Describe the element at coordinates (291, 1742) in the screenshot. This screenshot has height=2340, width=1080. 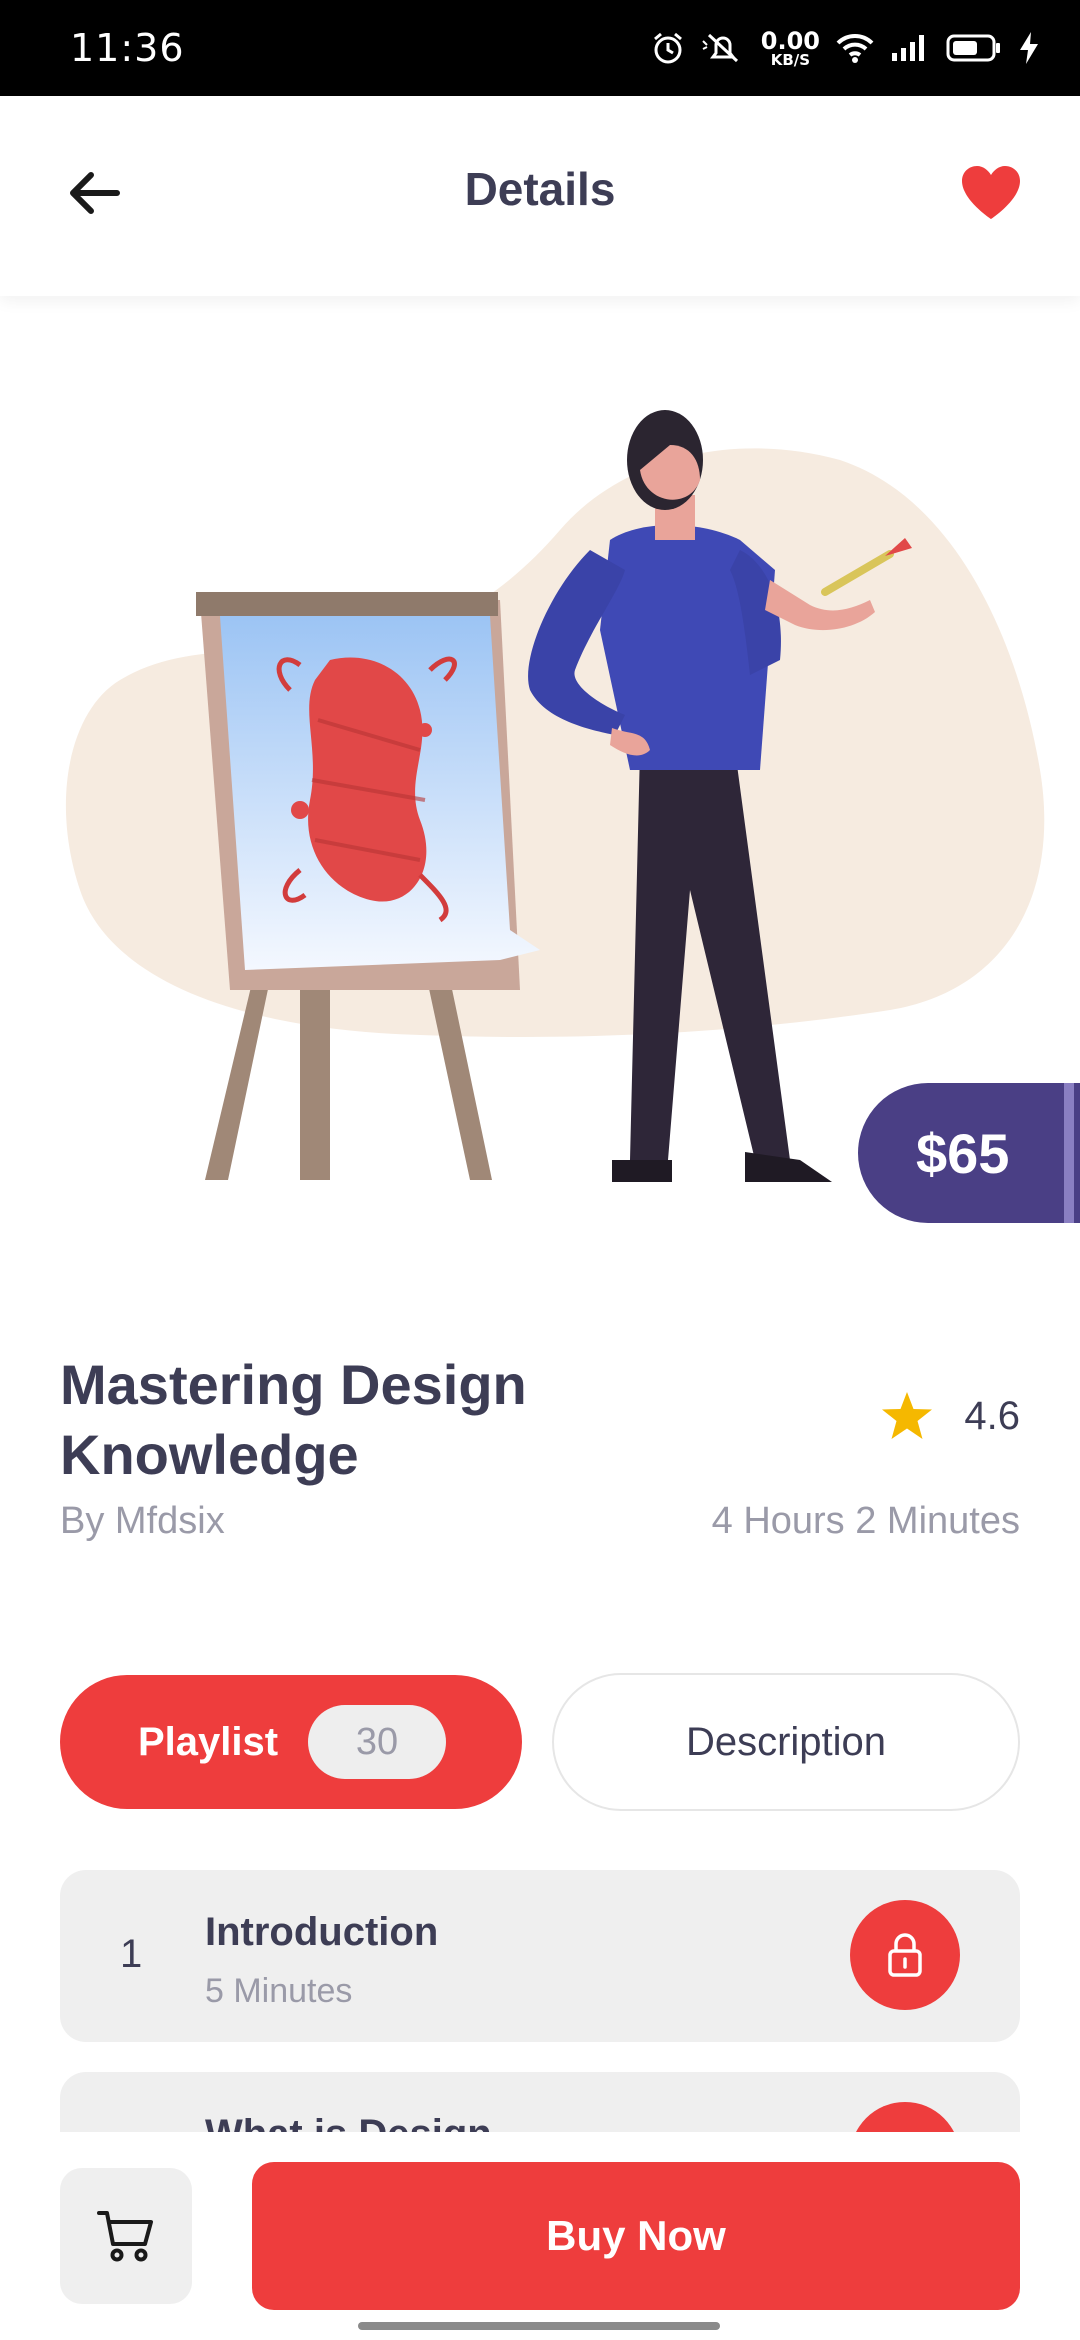
I see `tab-playlist: Playlist 30` at that location.